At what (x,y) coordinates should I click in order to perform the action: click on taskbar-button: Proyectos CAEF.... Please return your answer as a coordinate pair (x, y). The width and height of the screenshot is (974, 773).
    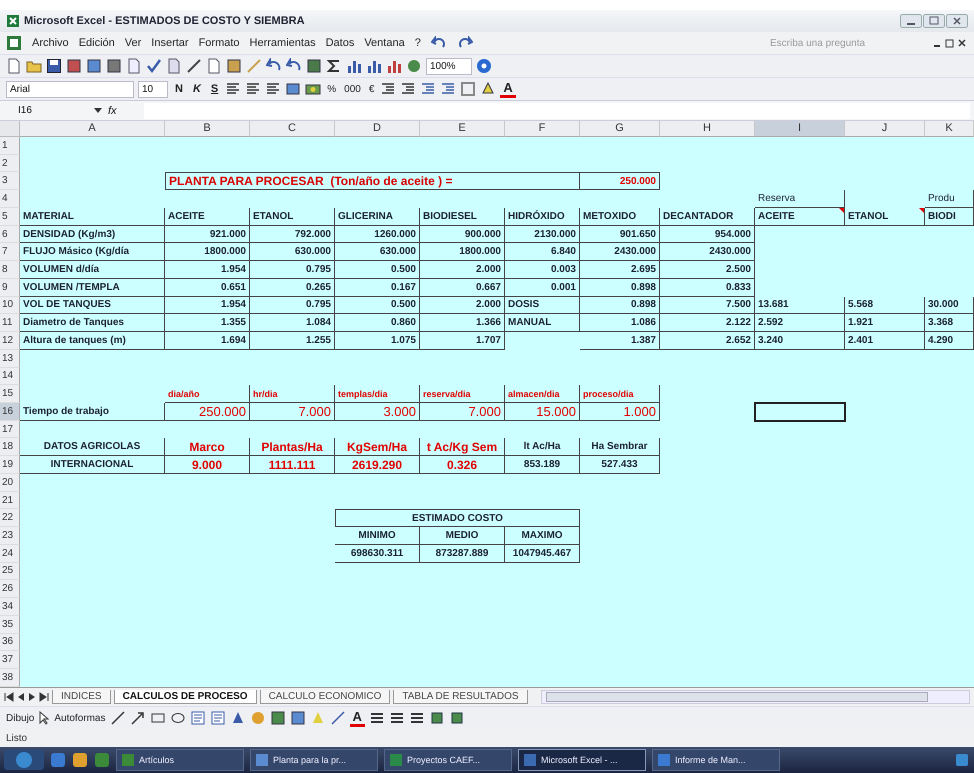
    Looking at the image, I should click on (448, 760).